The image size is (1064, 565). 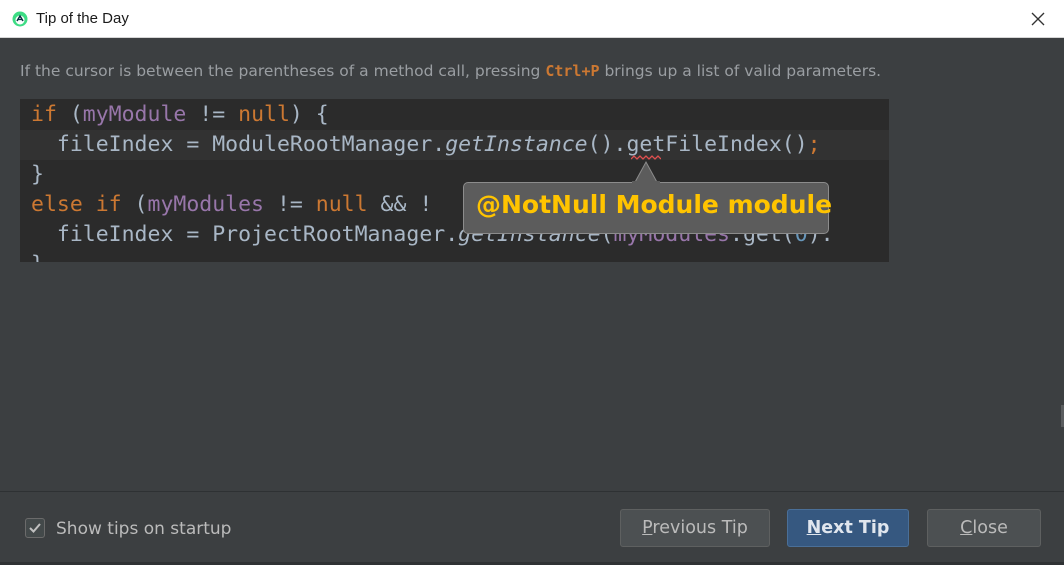 I want to click on code-keyword: else if, so click(x=76, y=204).